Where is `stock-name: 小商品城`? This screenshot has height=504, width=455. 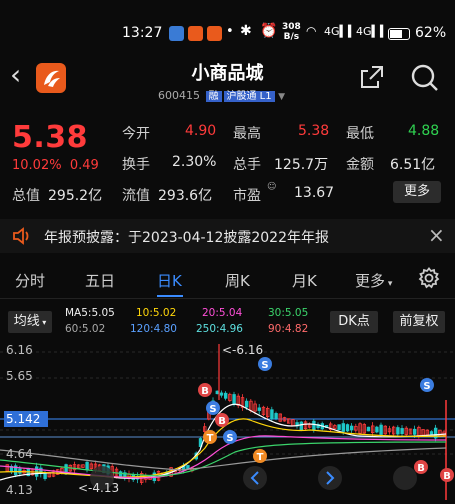
stock-name: 小商品城 is located at coordinates (227, 73).